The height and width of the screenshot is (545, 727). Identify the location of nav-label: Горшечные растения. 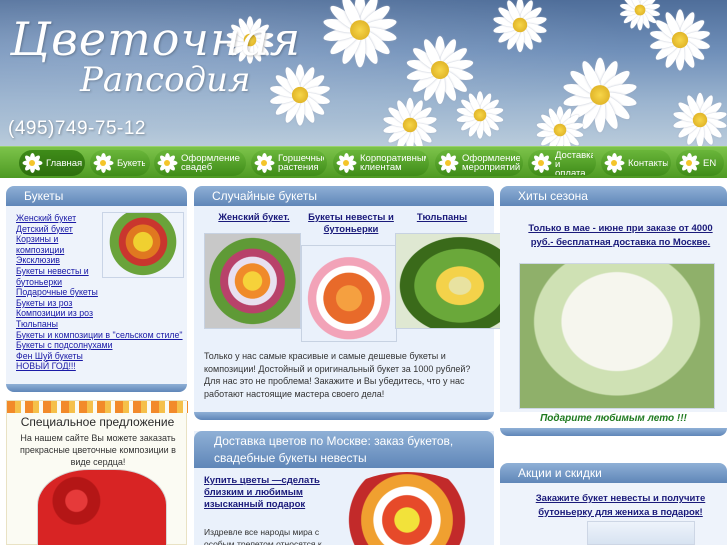
(301, 163).